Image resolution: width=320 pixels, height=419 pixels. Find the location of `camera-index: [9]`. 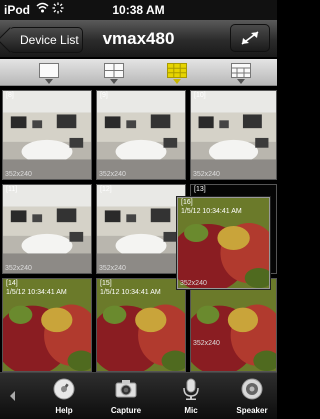

camera-index: [9] is located at coordinates (104, 95).